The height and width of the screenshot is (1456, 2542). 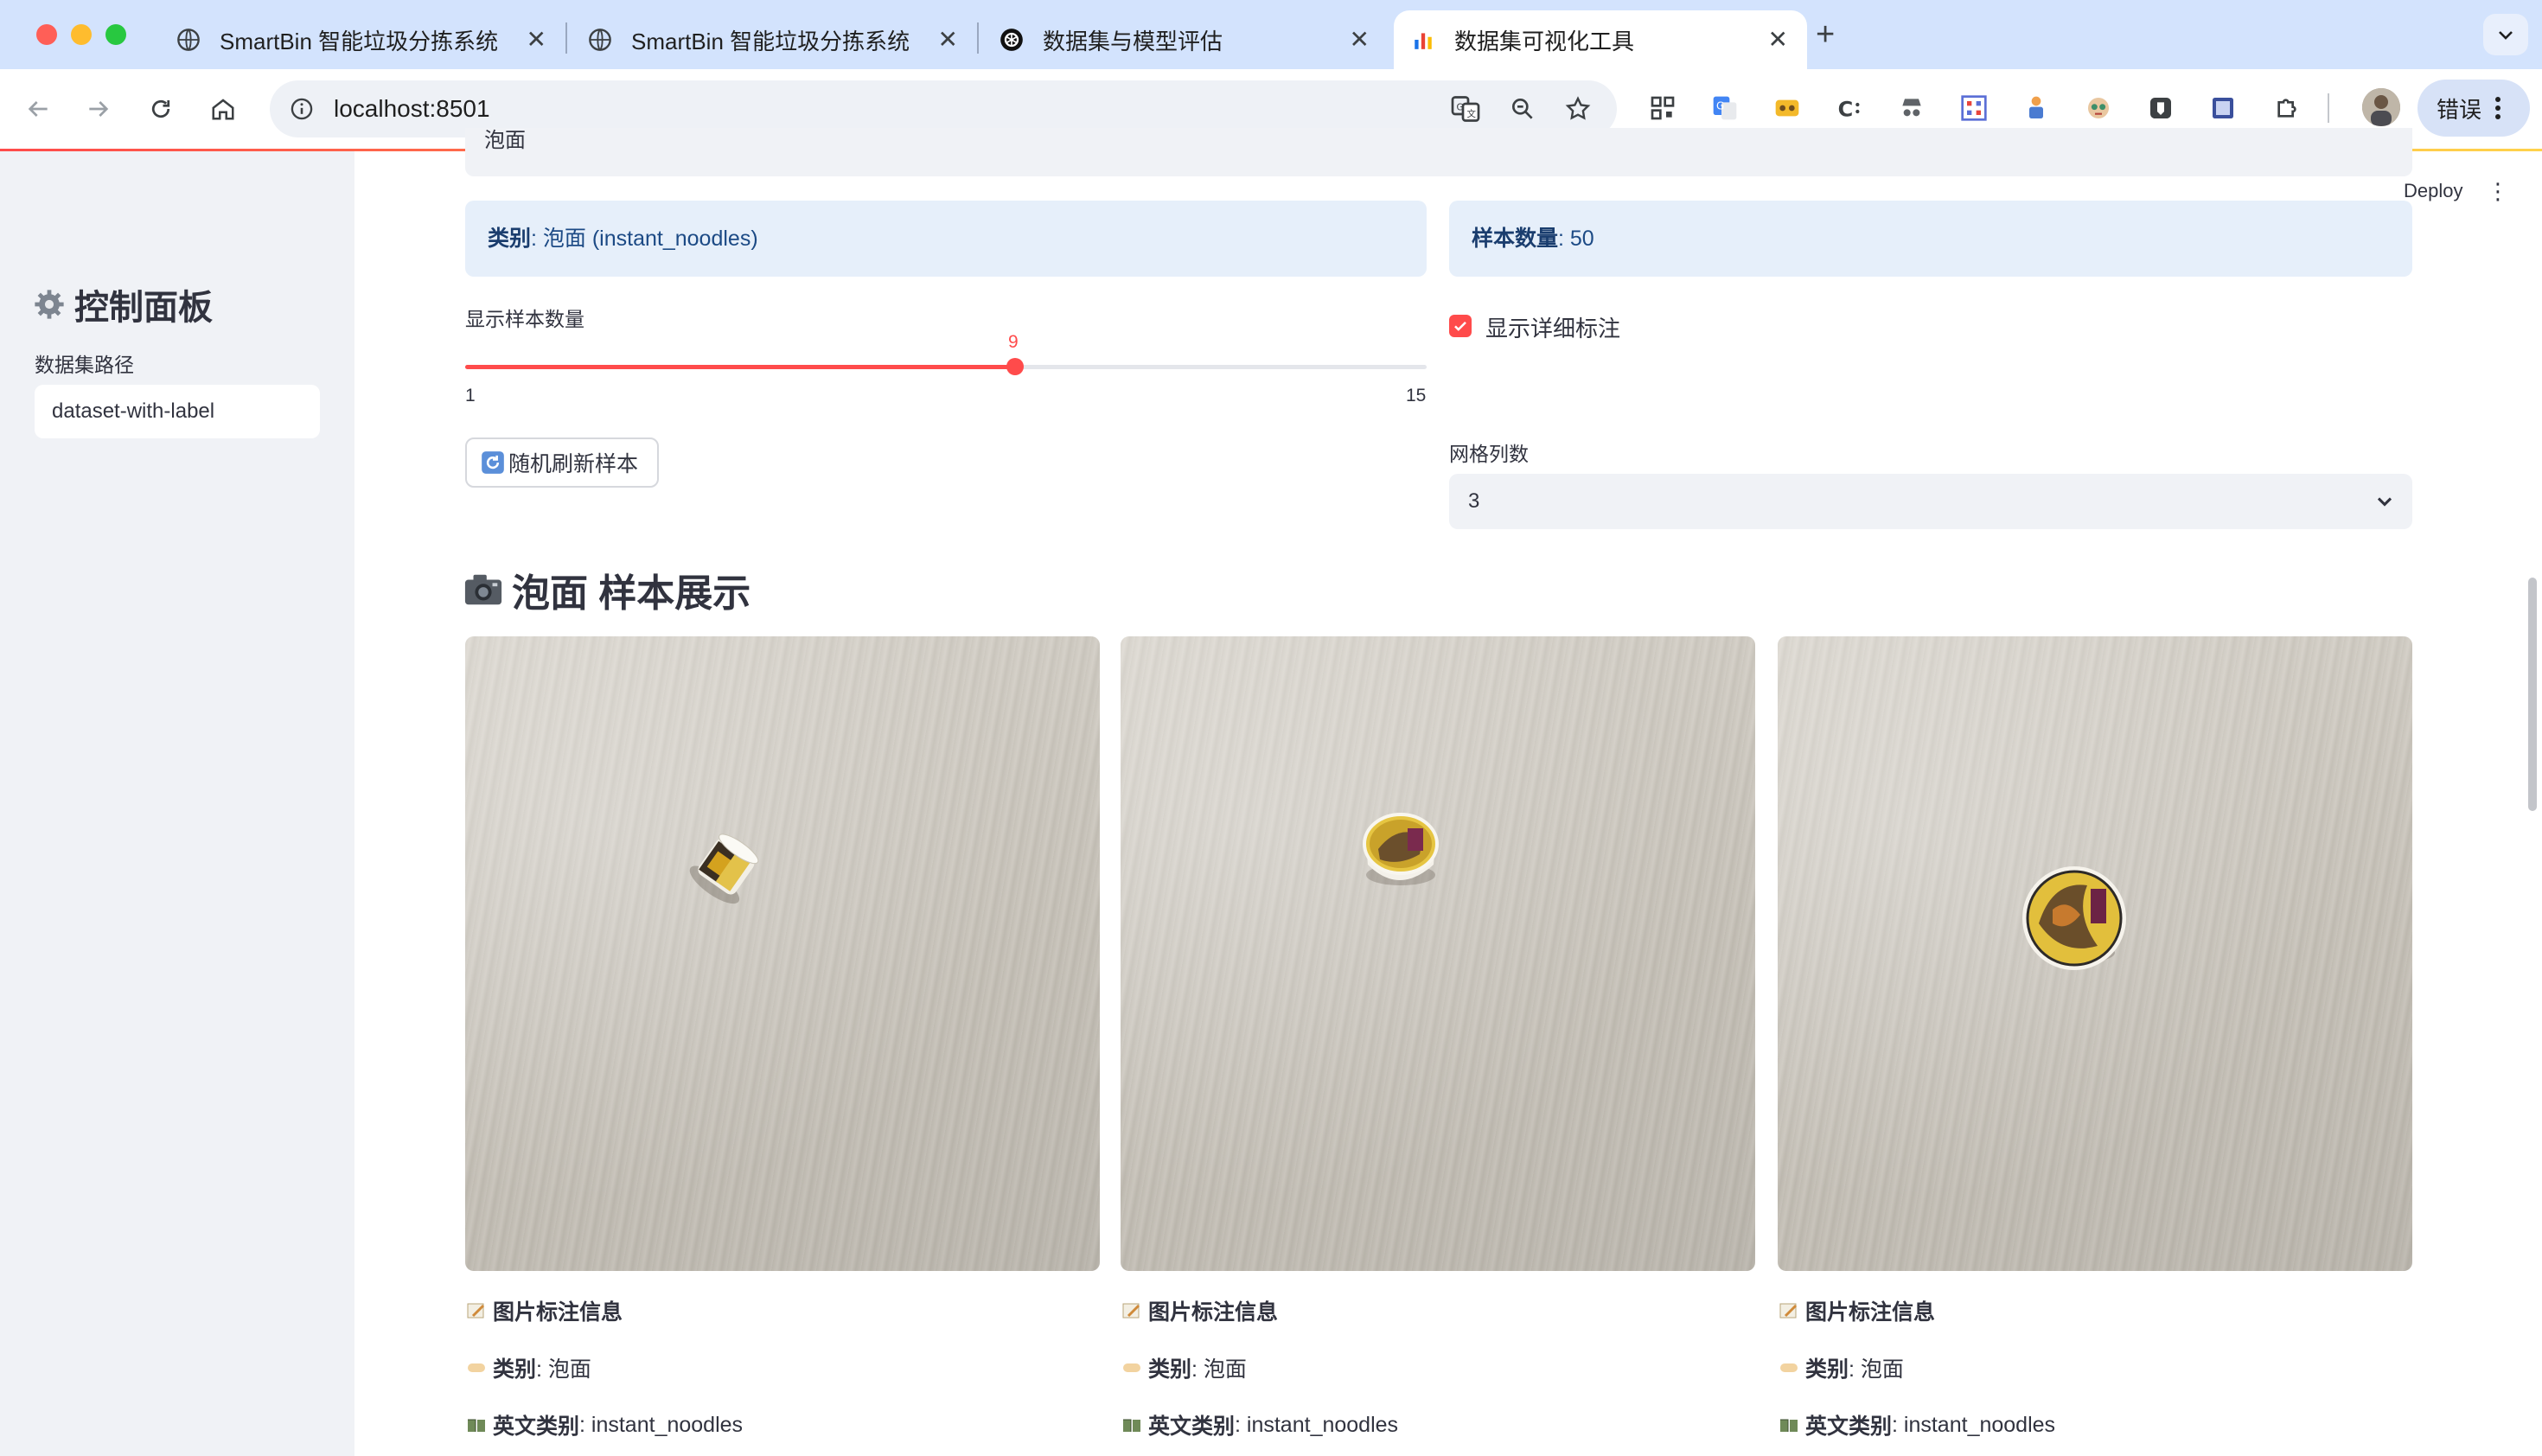 What do you see at coordinates (1013, 342) in the screenshot?
I see `slider-current-value: 9` at bounding box center [1013, 342].